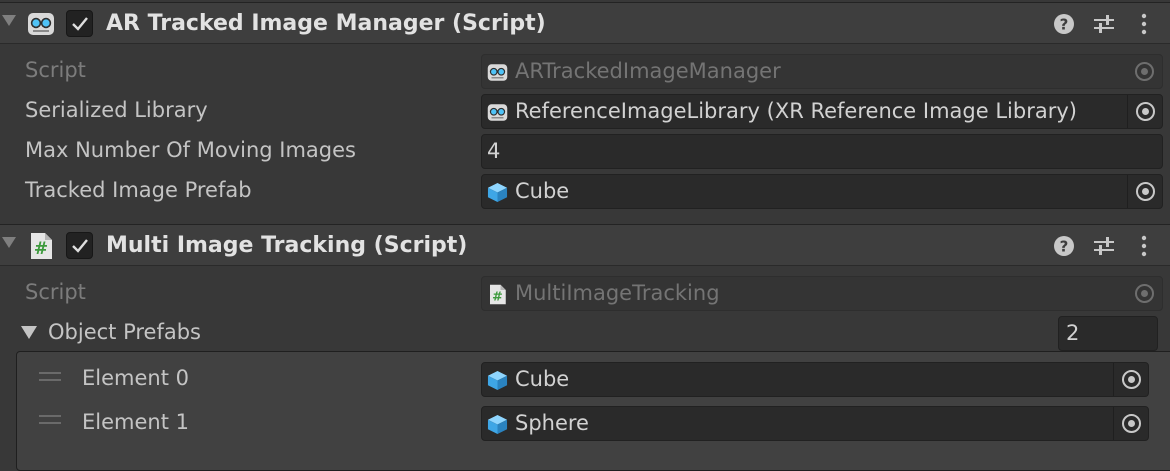 This screenshot has height=471, width=1170. I want to click on element-1-label: Element 1, so click(135, 422).